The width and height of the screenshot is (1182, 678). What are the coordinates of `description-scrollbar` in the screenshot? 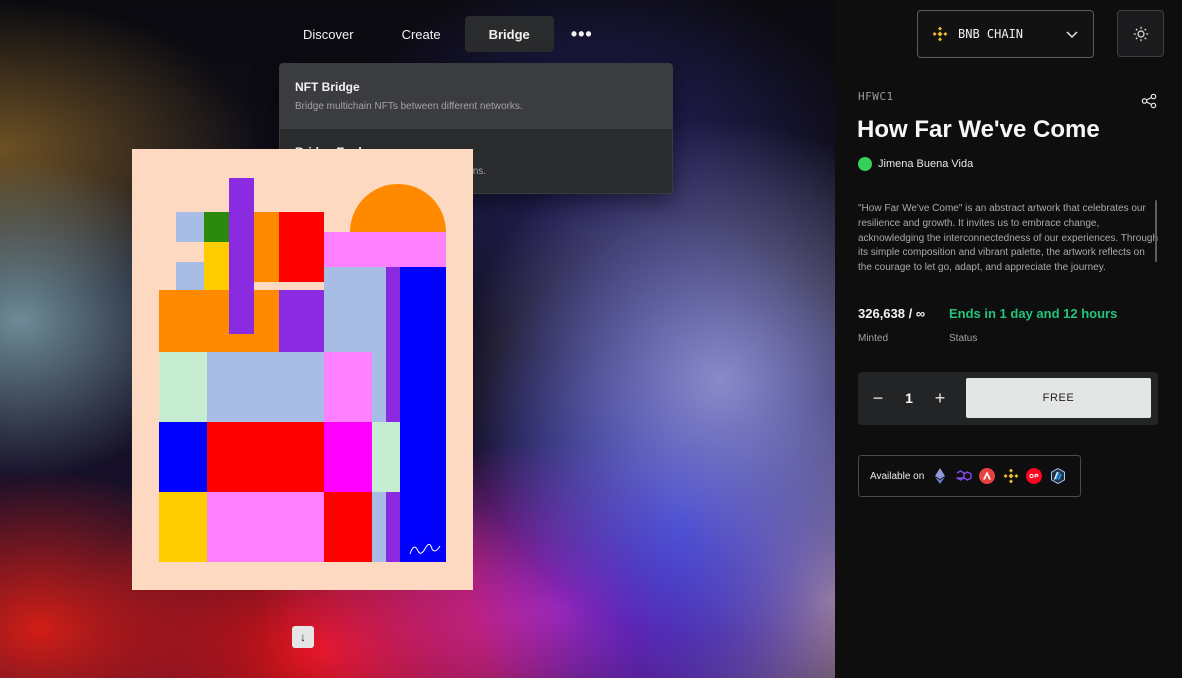 It's located at (1156, 231).